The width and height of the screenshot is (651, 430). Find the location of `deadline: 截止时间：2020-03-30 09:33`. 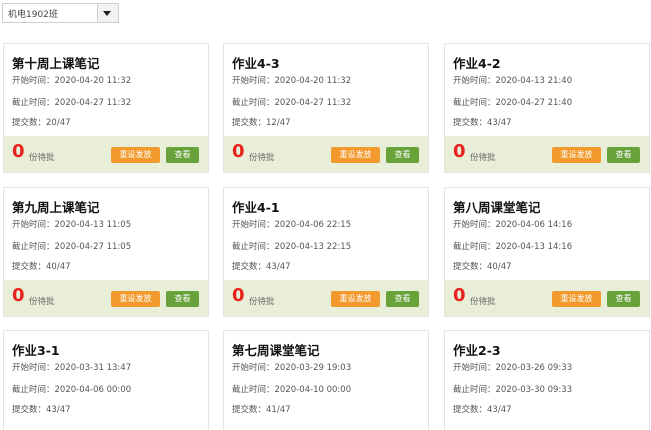

deadline: 截止时间：2020-03-30 09:33 is located at coordinates (513, 390).